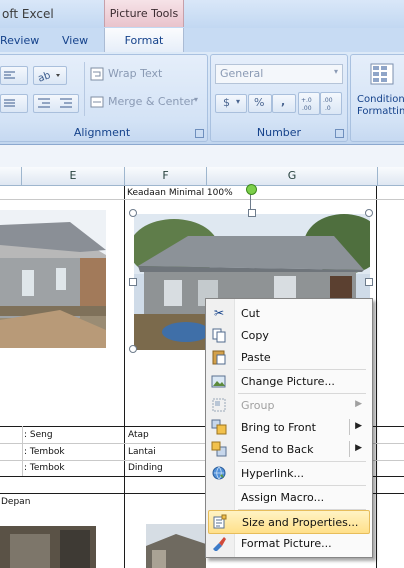 This screenshot has width=404, height=568. What do you see at coordinates (97, 102) in the screenshot?
I see `merge-center-icon` at bounding box center [97, 102].